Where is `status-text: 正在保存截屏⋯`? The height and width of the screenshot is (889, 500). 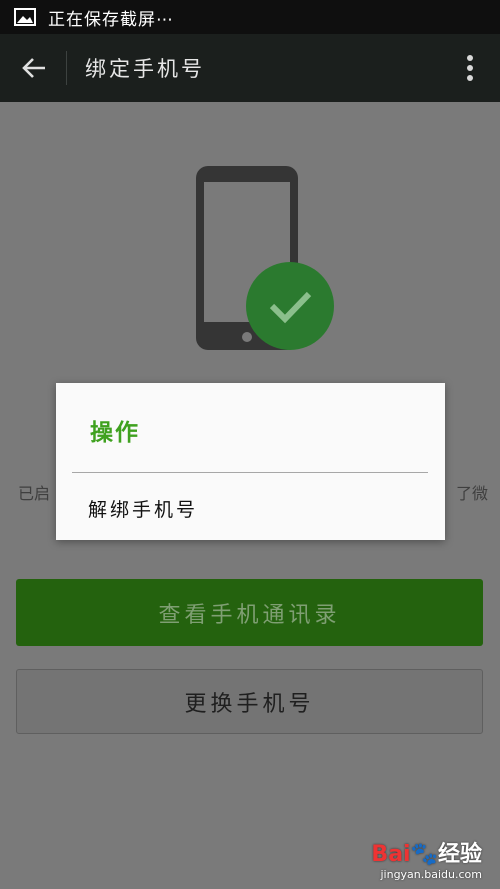 status-text: 正在保存截屏⋯ is located at coordinates (111, 19).